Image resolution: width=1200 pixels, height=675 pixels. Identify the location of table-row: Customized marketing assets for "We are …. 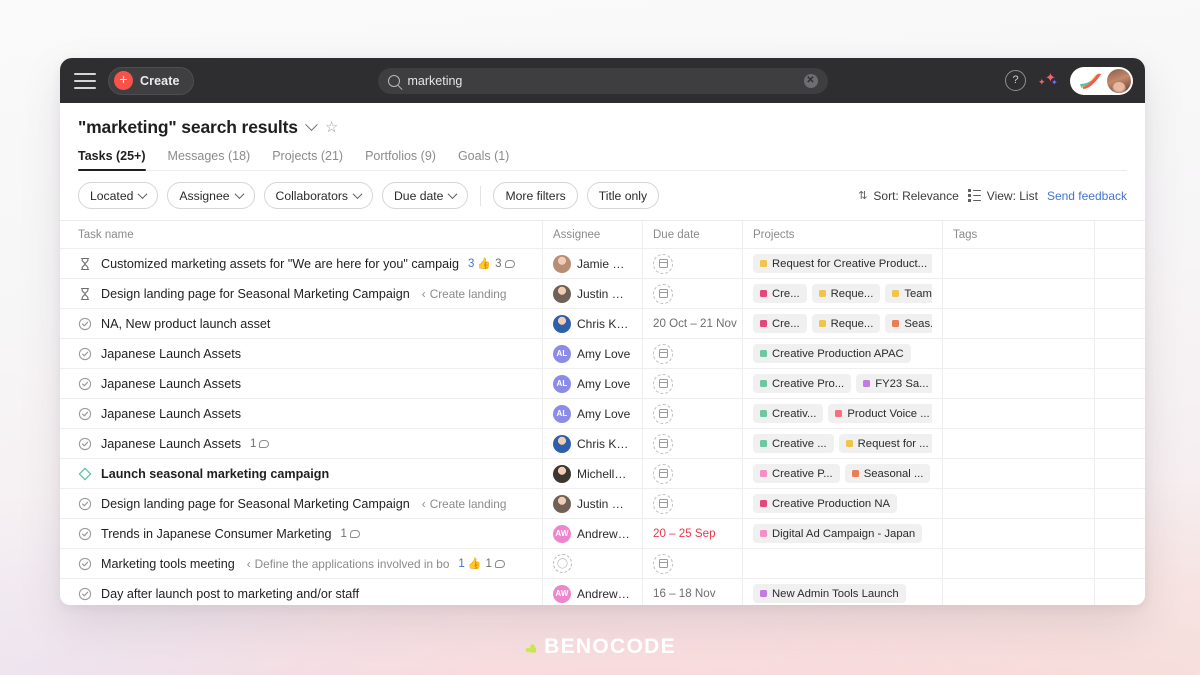
(602, 264).